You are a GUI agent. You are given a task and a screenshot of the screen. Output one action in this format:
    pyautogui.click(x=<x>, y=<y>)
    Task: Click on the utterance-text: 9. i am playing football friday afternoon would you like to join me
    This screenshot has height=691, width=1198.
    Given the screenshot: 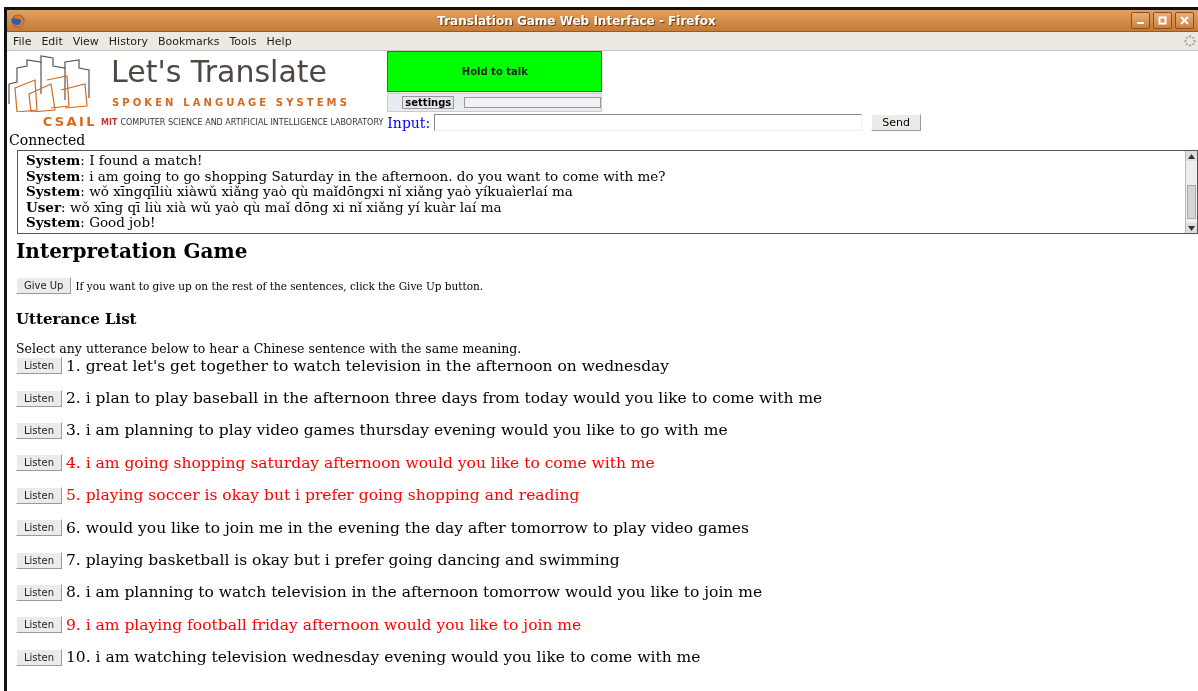 What is the action you would take?
    pyautogui.click(x=324, y=624)
    